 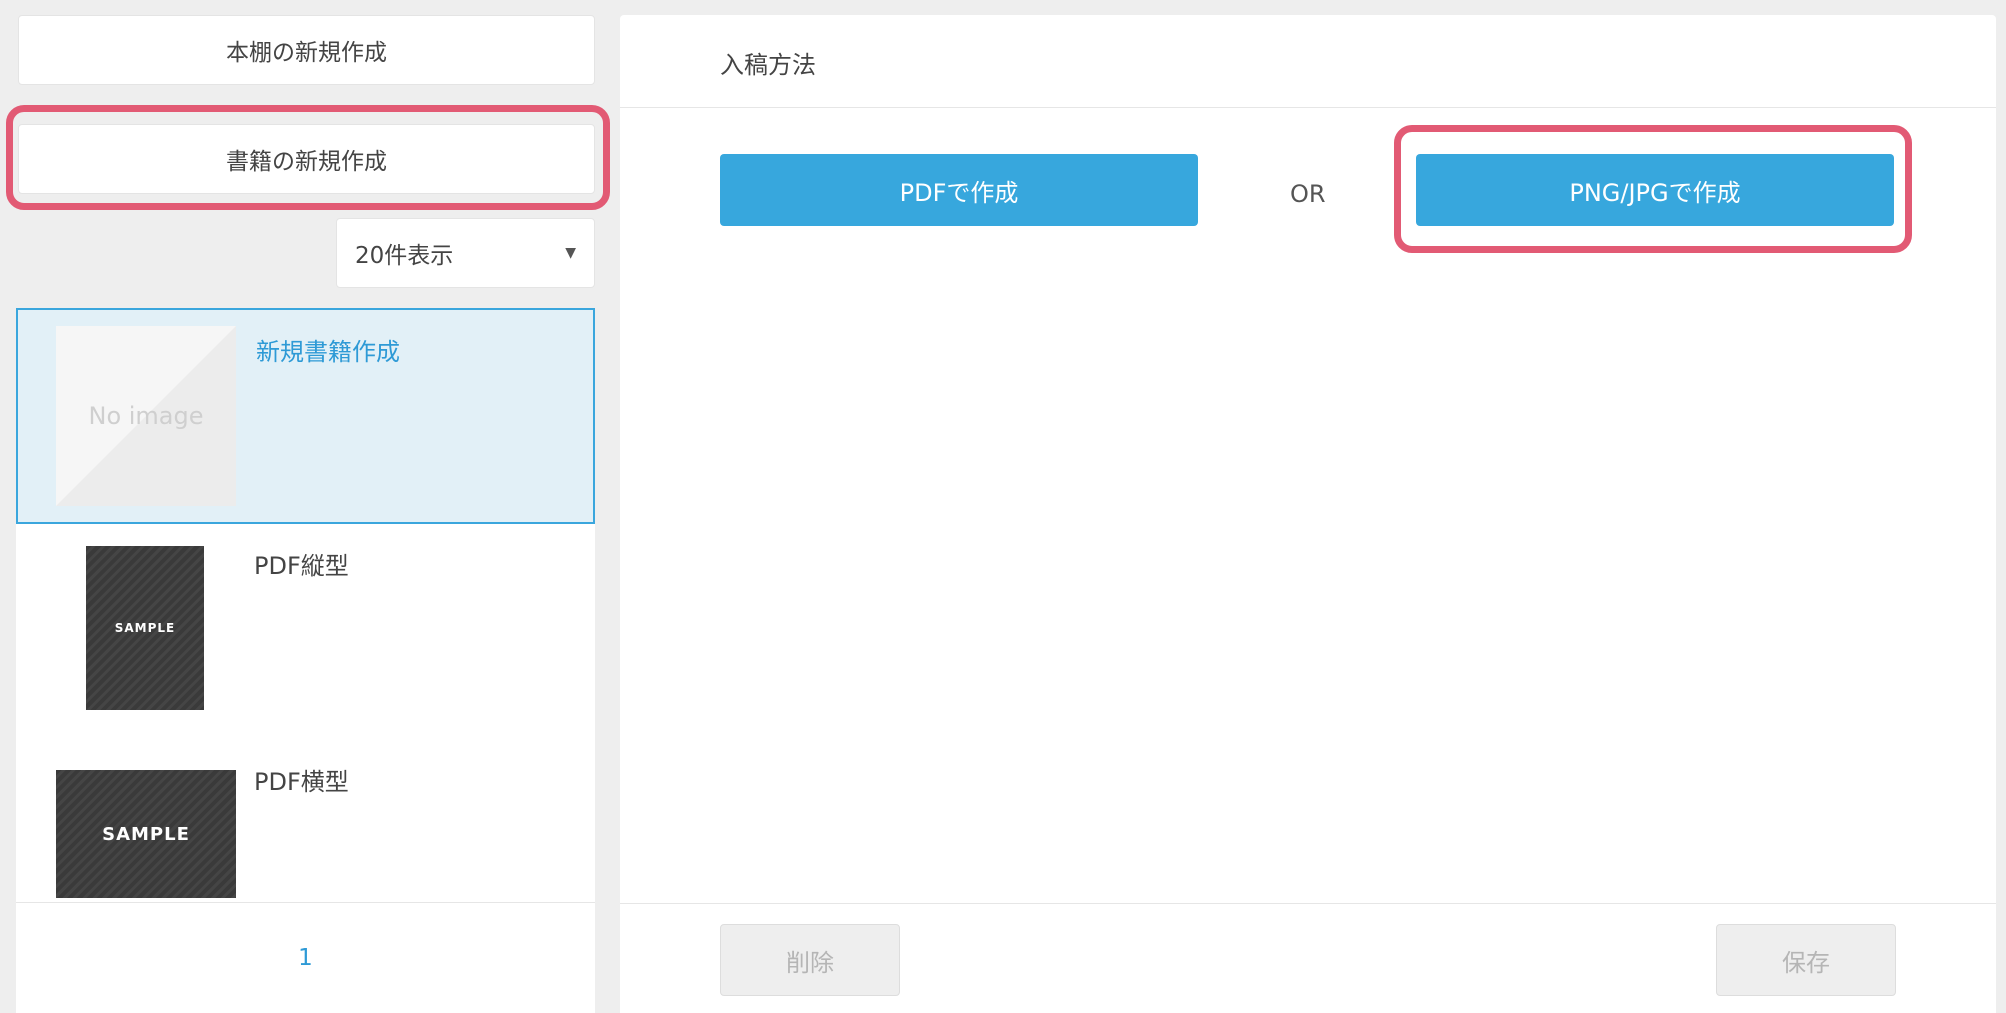 What do you see at coordinates (1308, 194) in the screenshot?
I see `or-label: OR` at bounding box center [1308, 194].